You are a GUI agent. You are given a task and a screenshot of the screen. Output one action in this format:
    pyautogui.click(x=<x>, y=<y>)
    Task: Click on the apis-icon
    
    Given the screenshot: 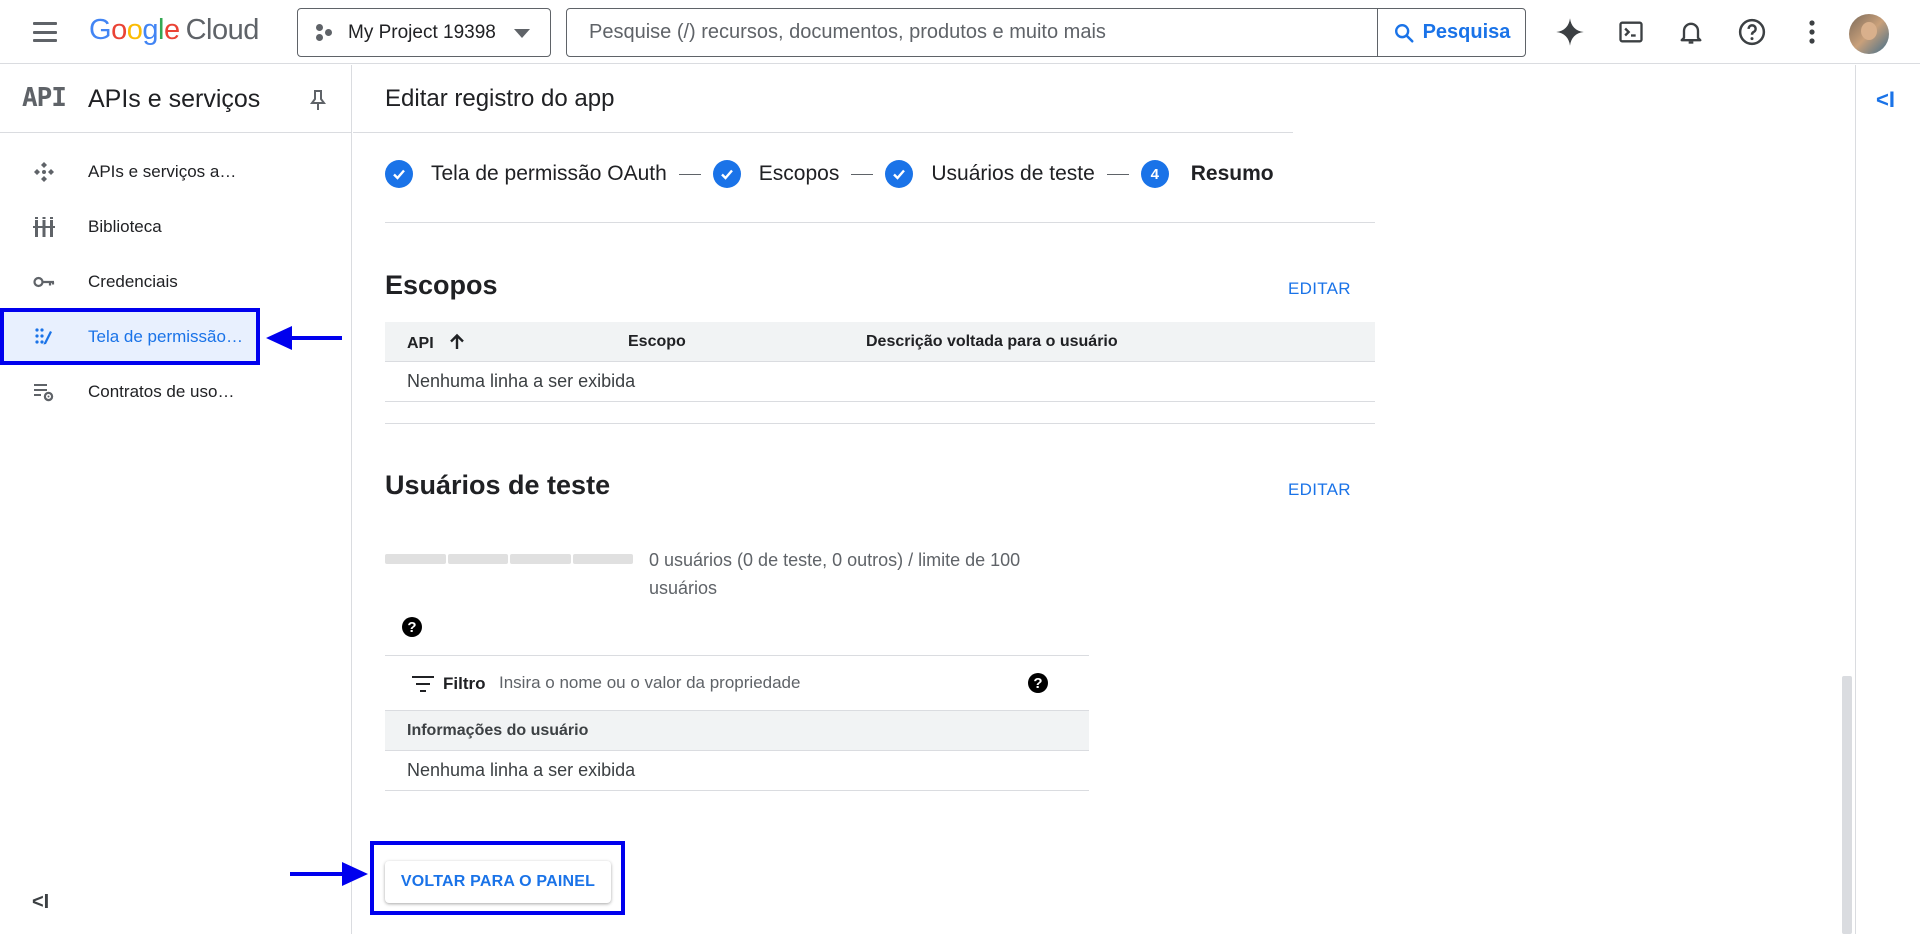 What is the action you would take?
    pyautogui.click(x=44, y=172)
    